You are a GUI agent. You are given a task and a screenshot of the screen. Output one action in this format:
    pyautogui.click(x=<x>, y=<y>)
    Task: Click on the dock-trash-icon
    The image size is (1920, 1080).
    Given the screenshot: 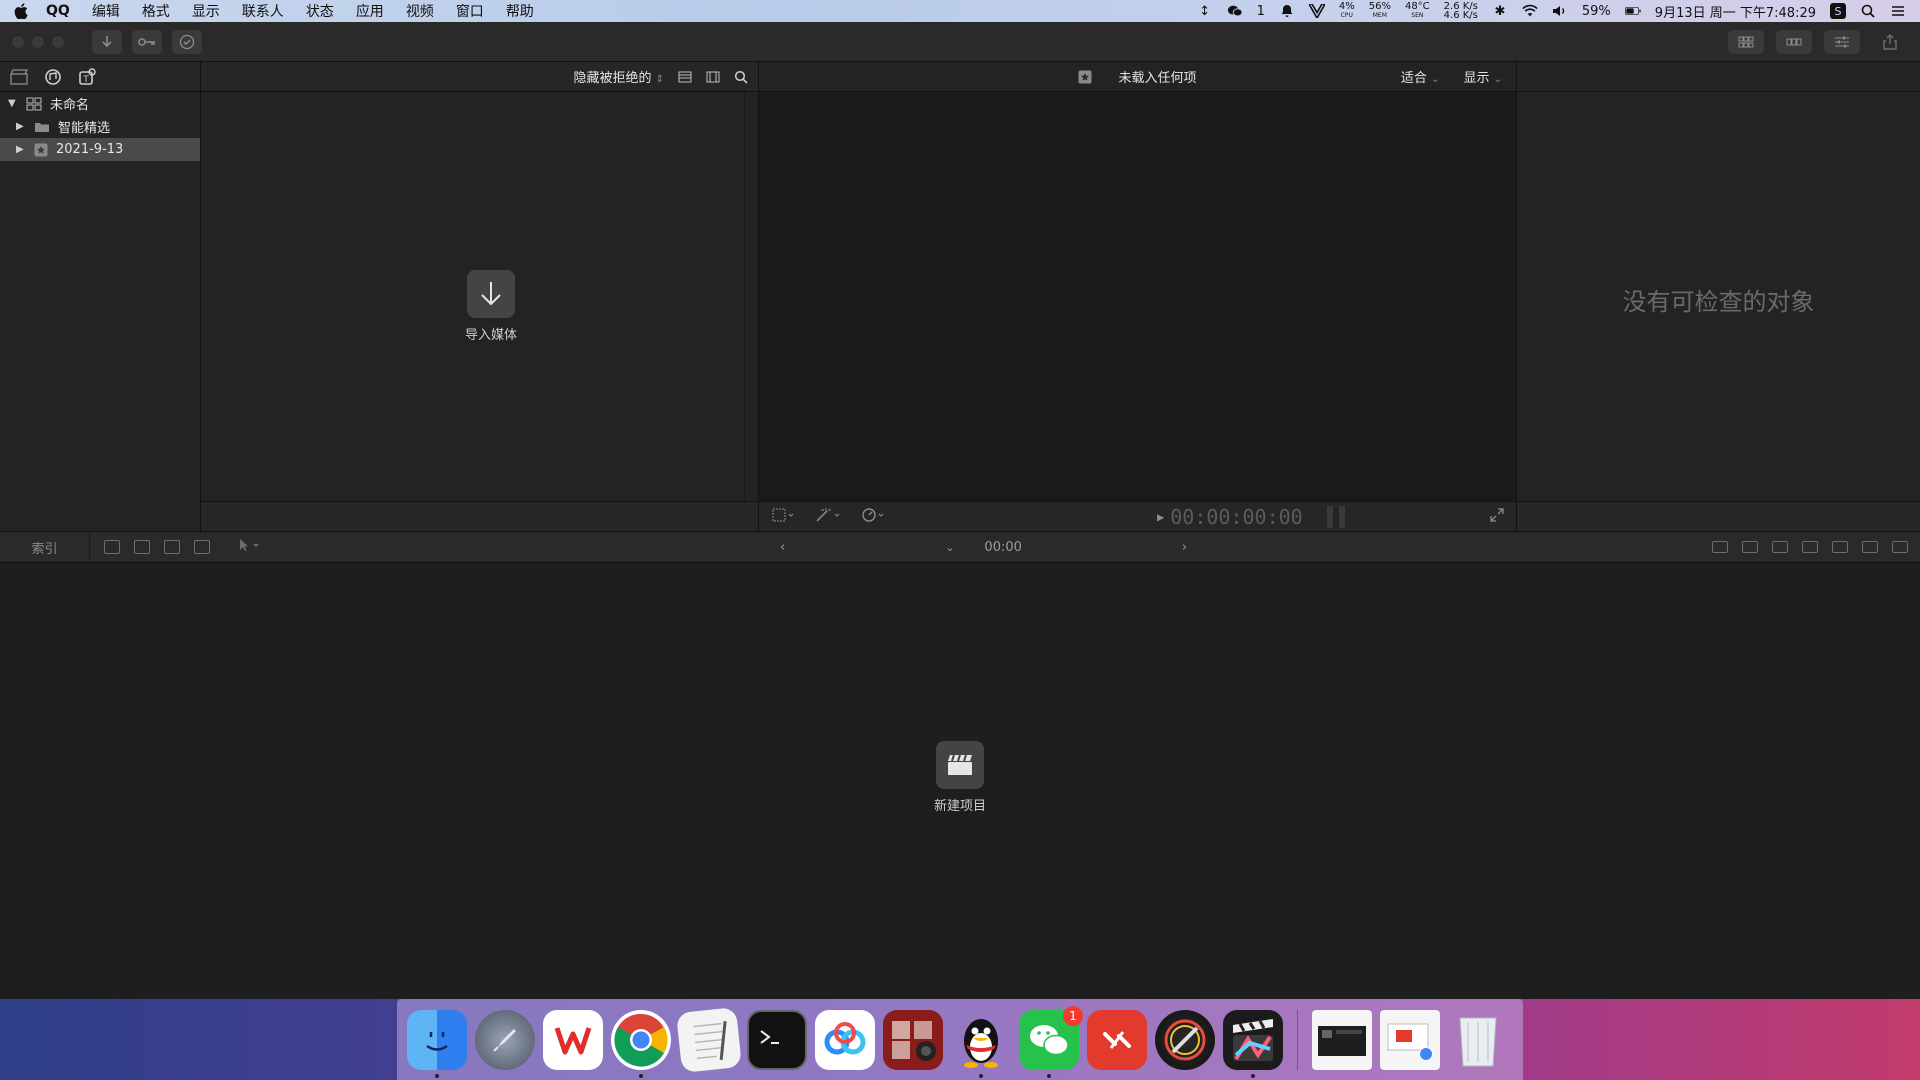 What is the action you would take?
    pyautogui.click(x=1478, y=1040)
    